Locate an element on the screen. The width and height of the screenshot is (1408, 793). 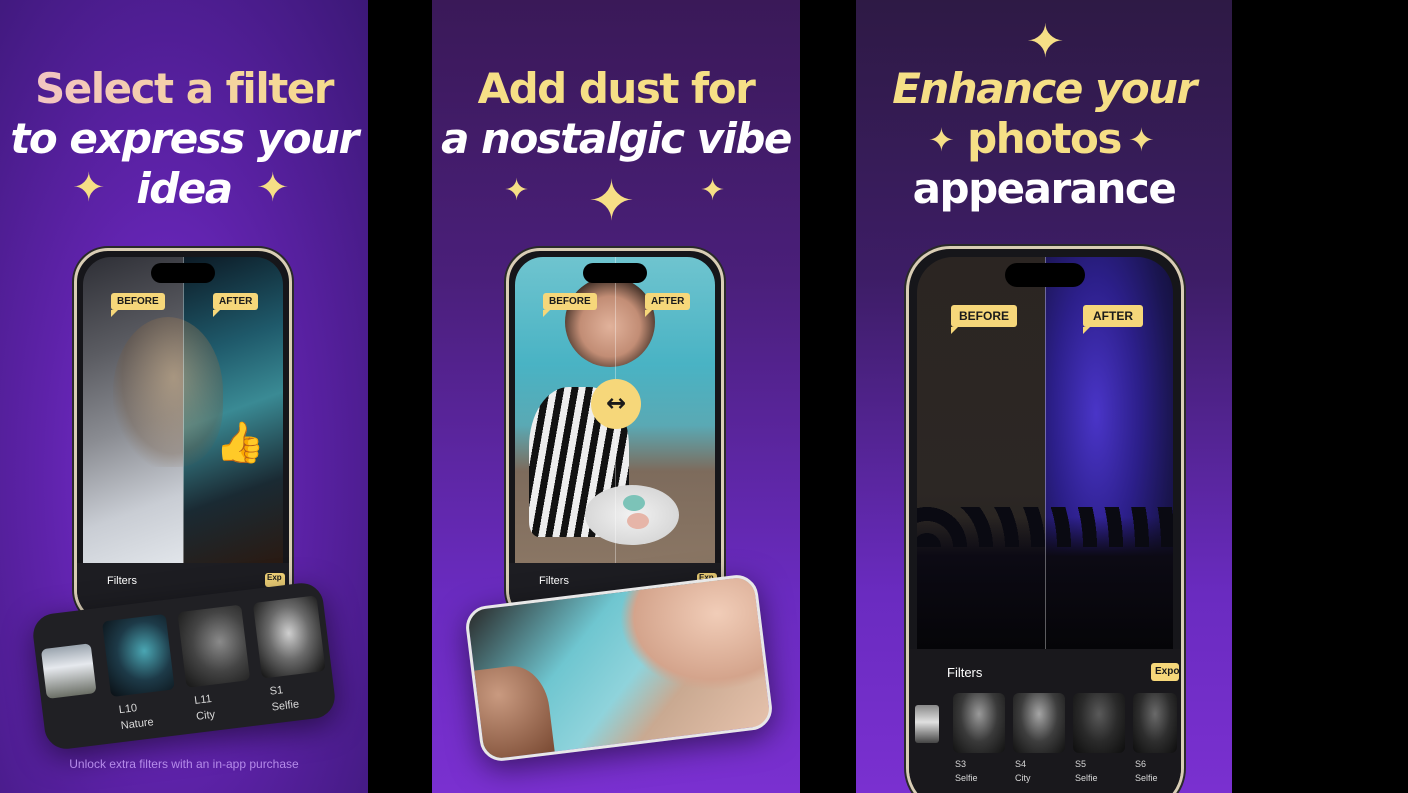
export-button: Expo is located at coordinates (1165, 672).